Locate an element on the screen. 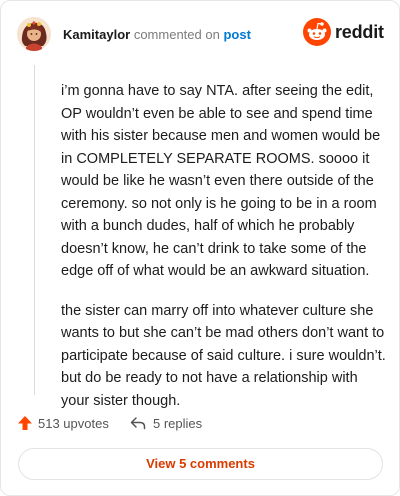 Image resolution: width=400 pixels, height=496 pixels. commented-on-text: commented on is located at coordinates (176, 34).